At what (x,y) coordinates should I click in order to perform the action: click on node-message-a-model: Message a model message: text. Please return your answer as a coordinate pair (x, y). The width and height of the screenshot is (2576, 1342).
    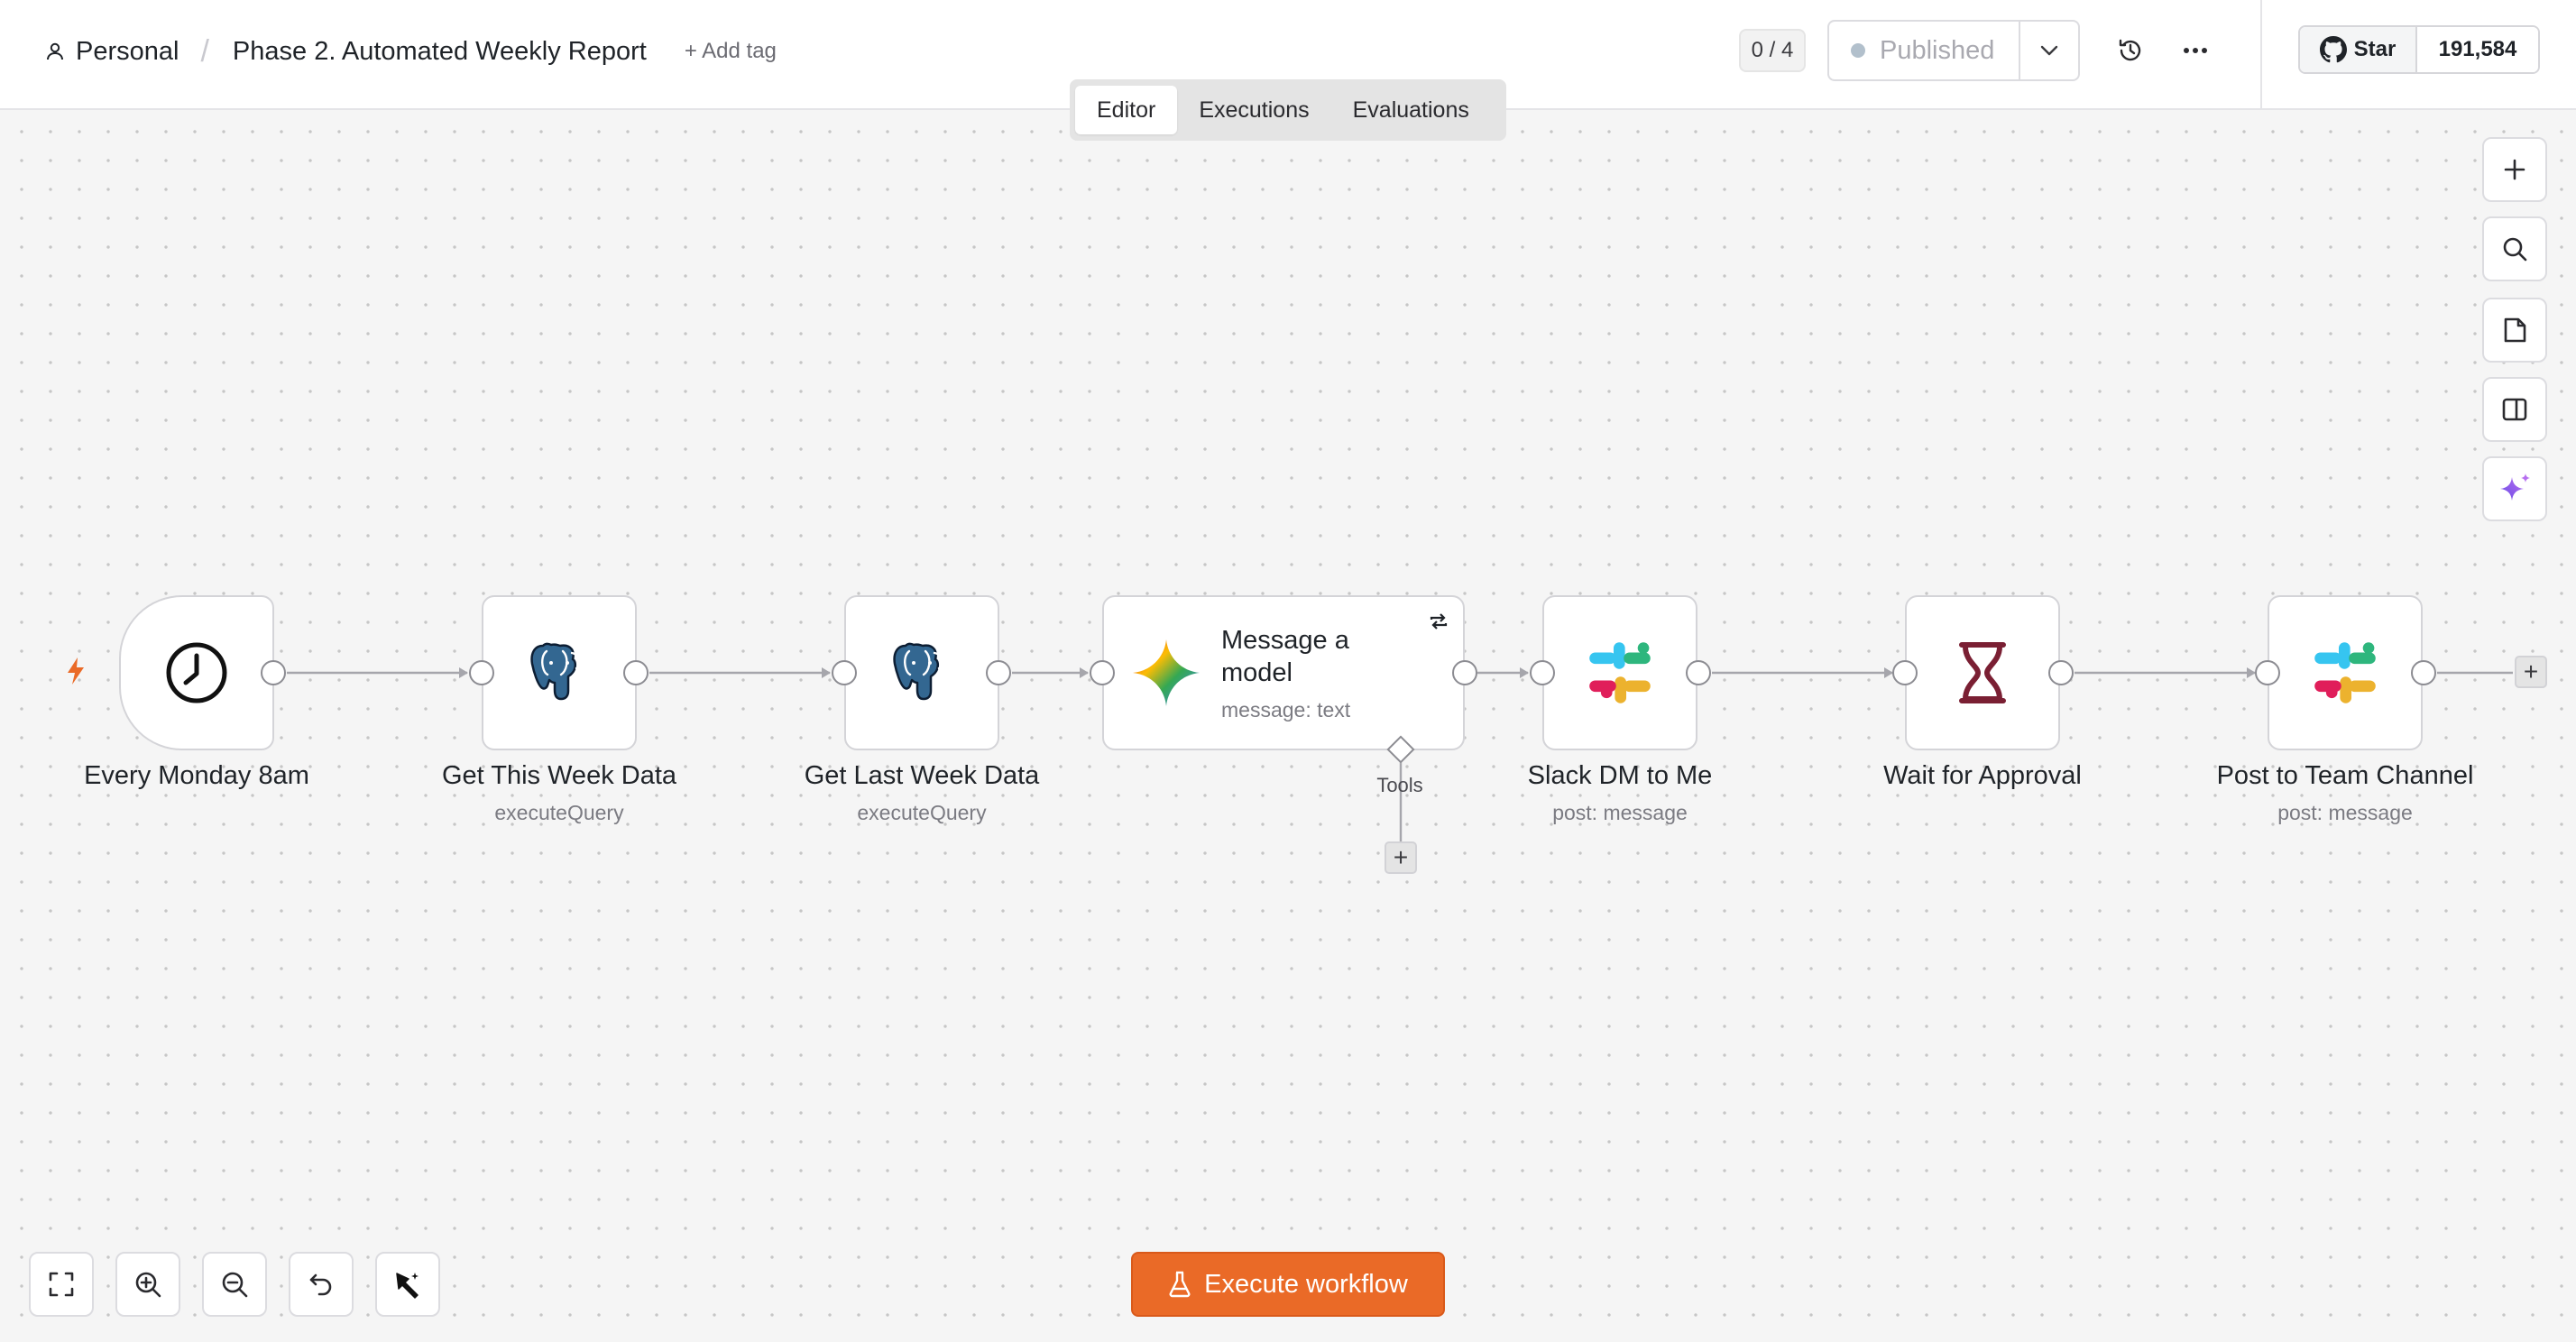
    Looking at the image, I should click on (1283, 672).